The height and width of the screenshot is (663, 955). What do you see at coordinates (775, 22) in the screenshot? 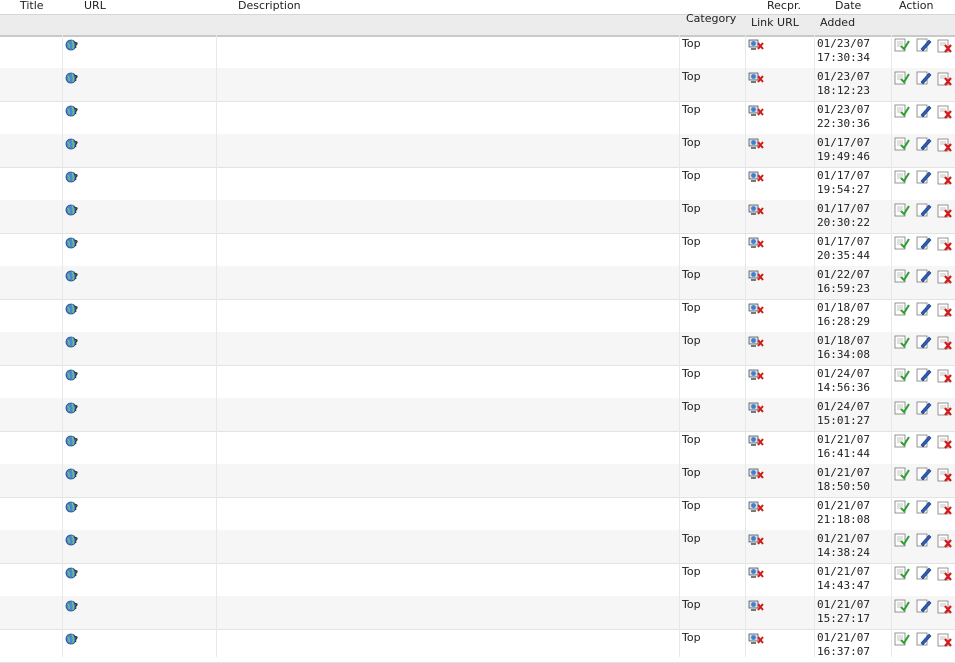
I see `column-recpr-header-line2: Link URL` at bounding box center [775, 22].